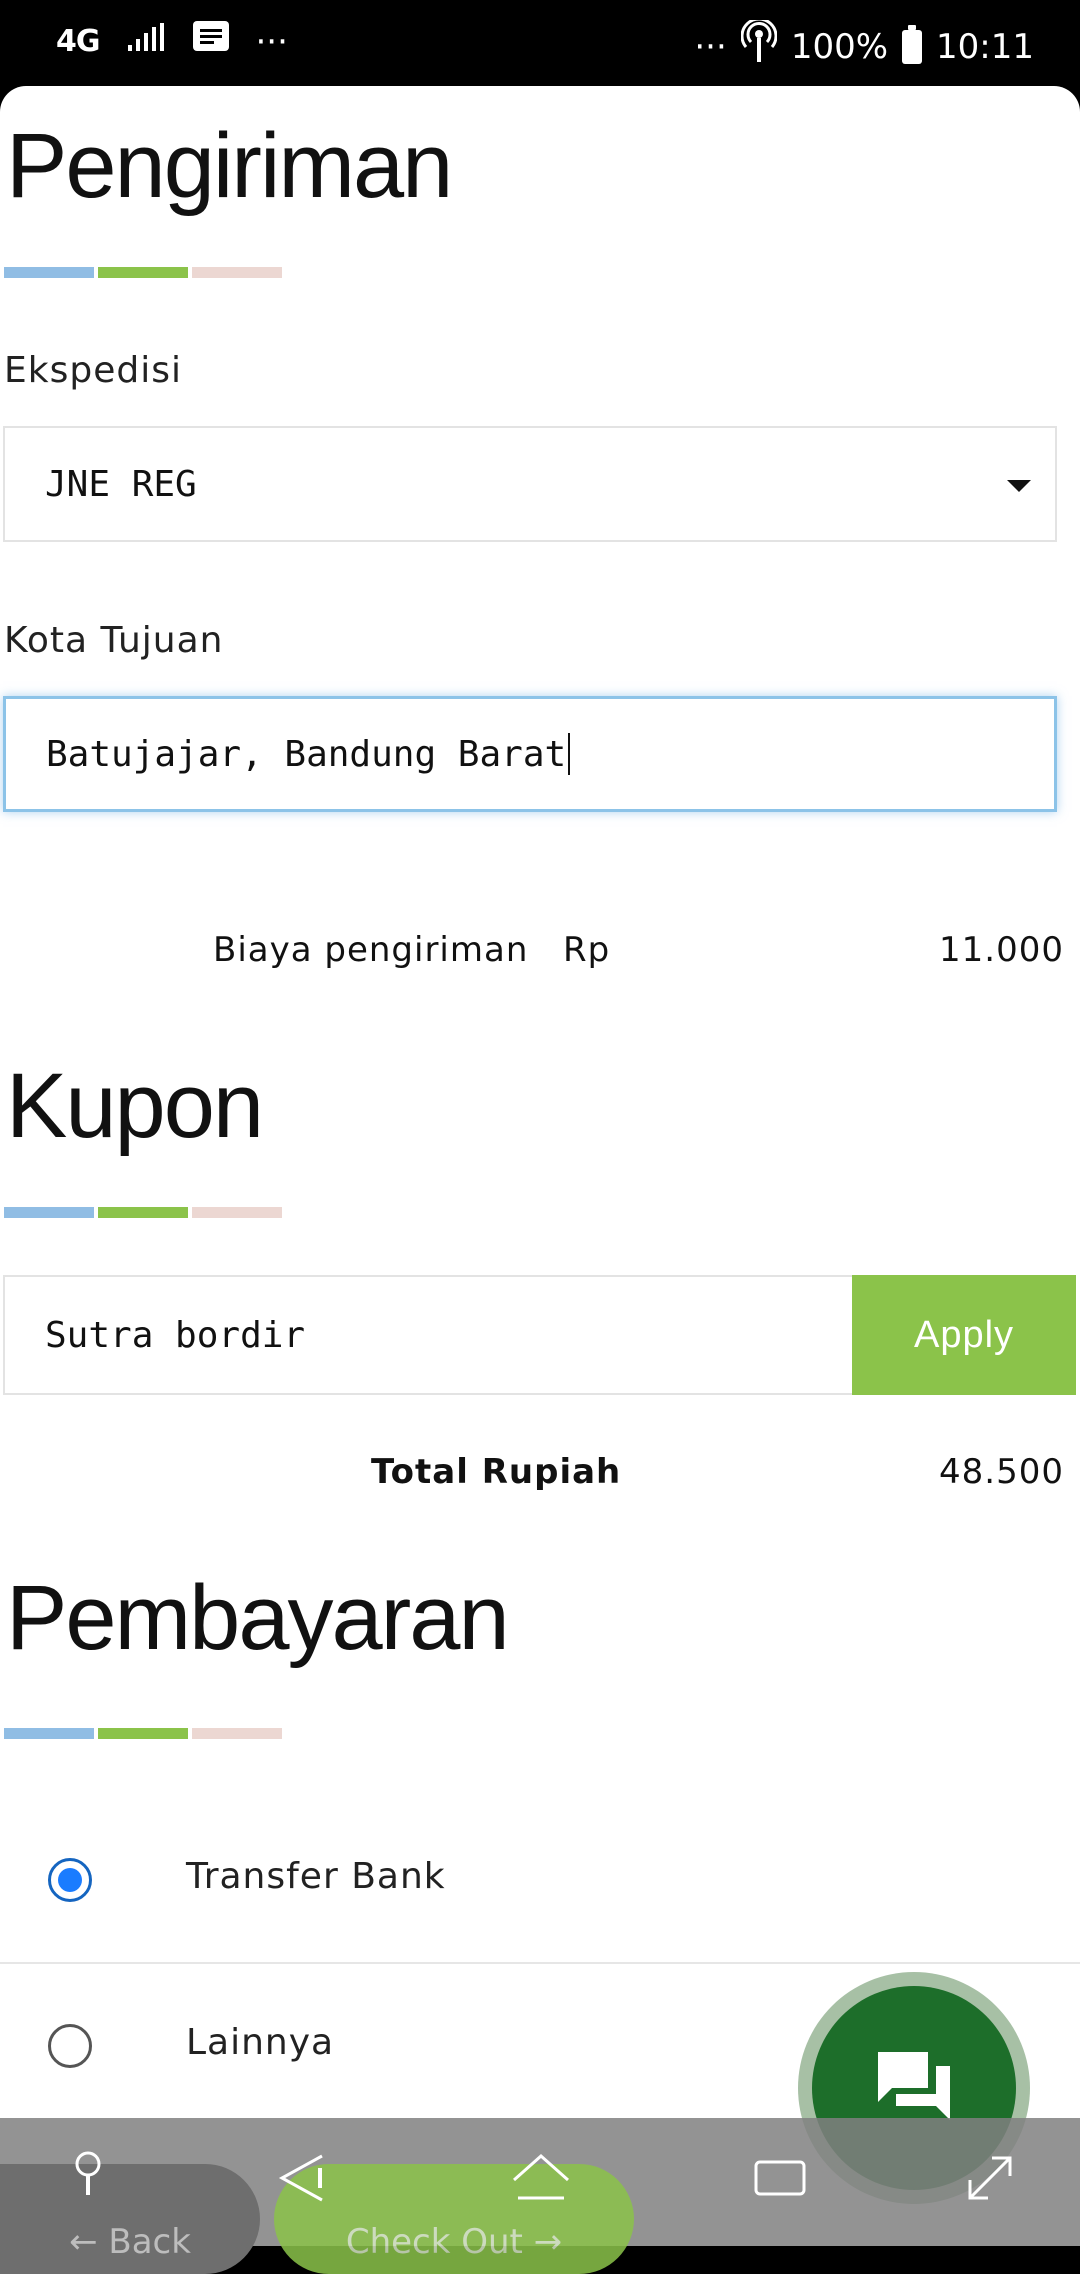 Image resolution: width=1080 pixels, height=2274 pixels. What do you see at coordinates (530, 484) in the screenshot?
I see `courier-select: JNE REG` at bounding box center [530, 484].